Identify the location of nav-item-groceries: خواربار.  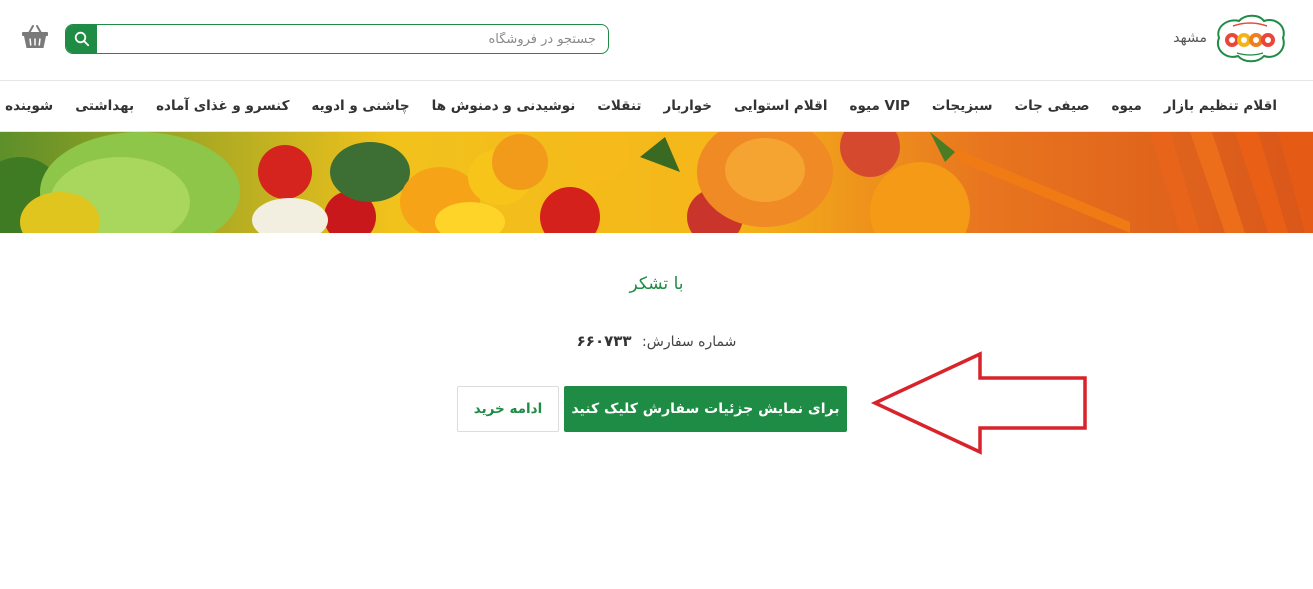
(687, 106).